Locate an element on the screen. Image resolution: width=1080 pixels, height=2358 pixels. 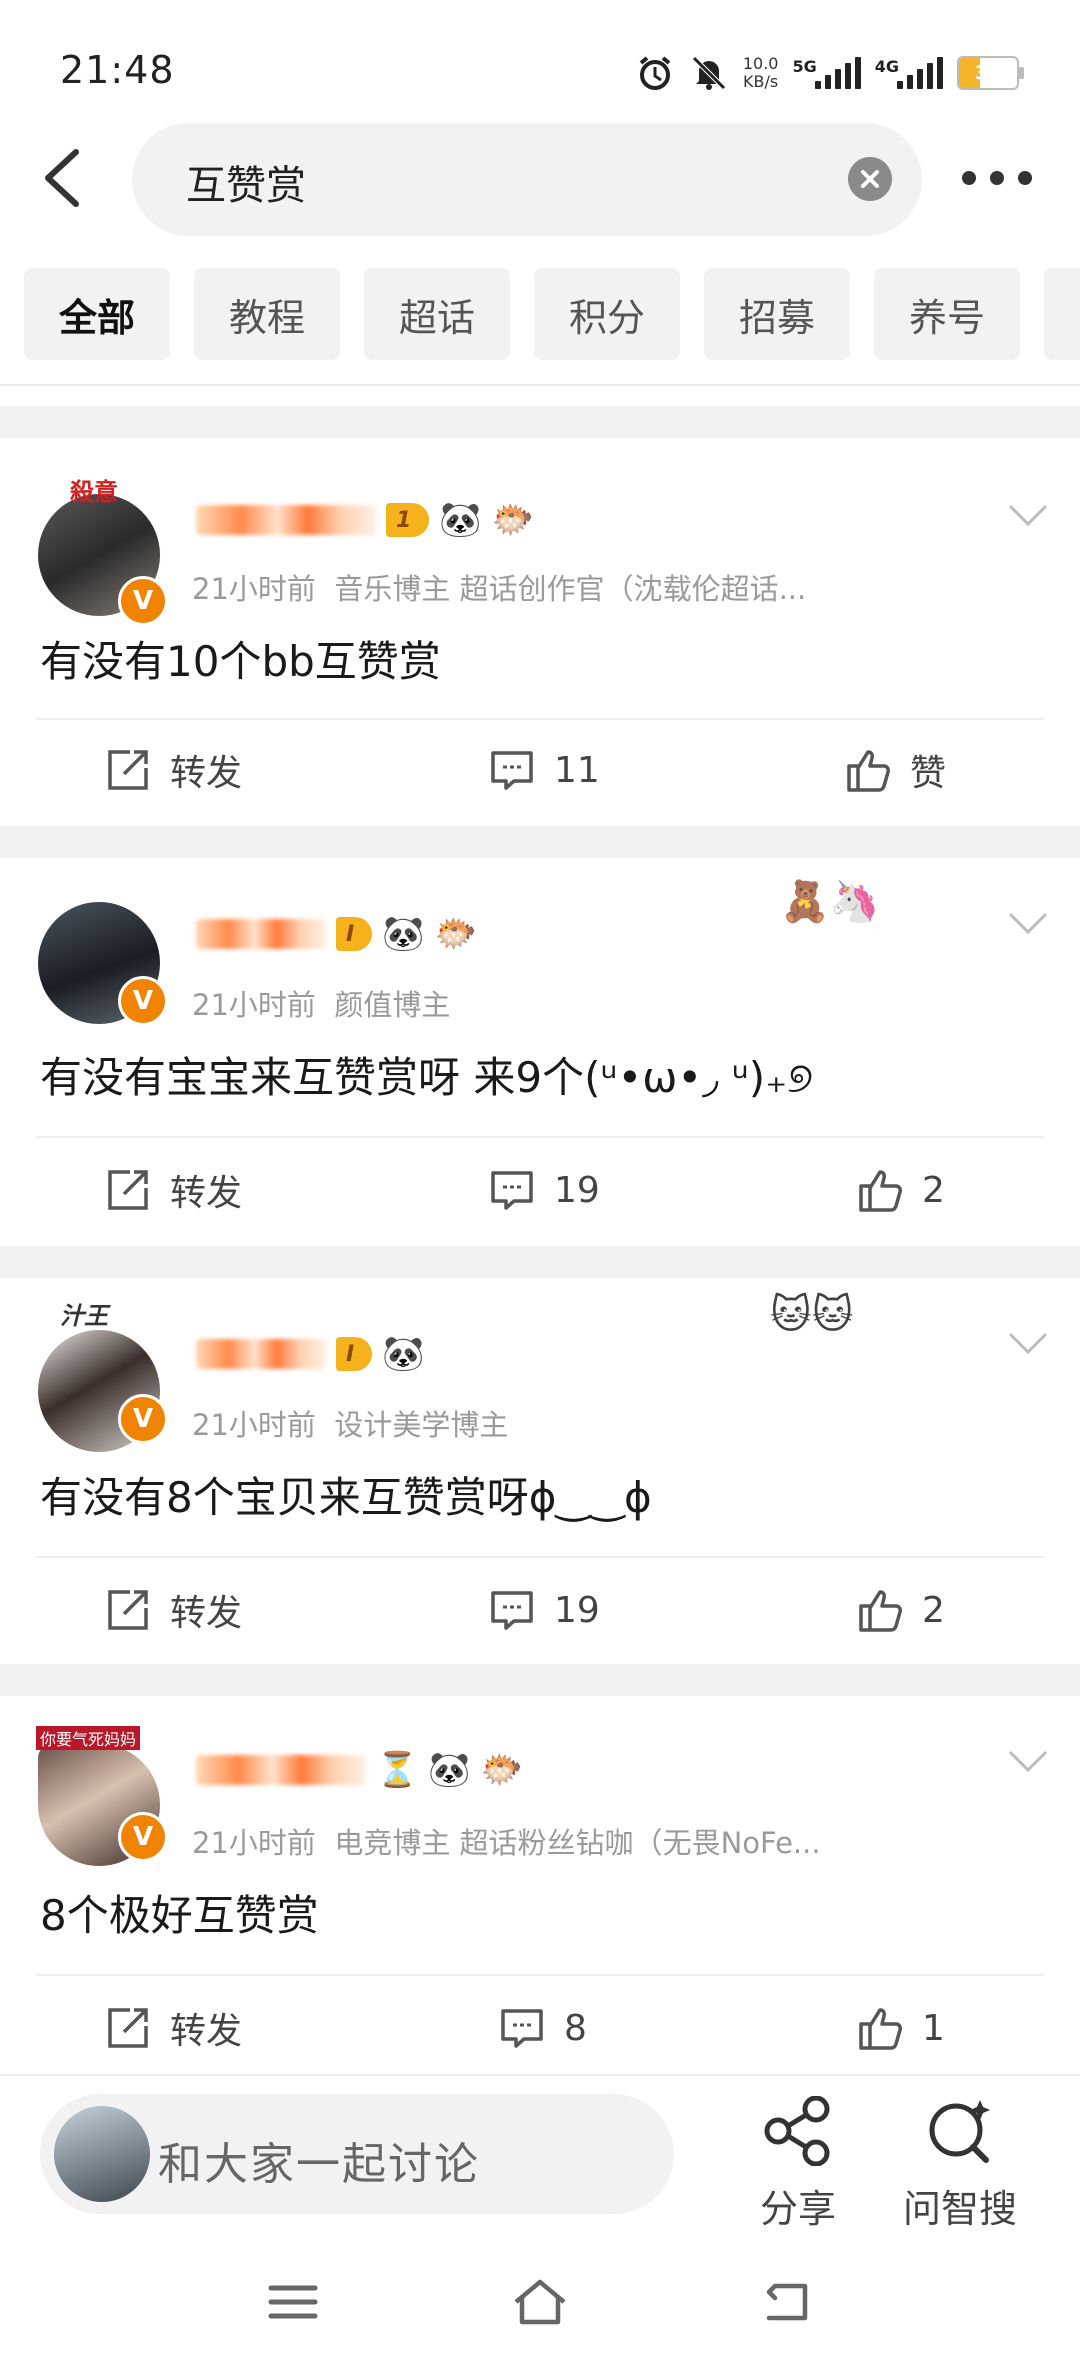
hourglass-icon: ⏳ is located at coordinates (397, 1770).